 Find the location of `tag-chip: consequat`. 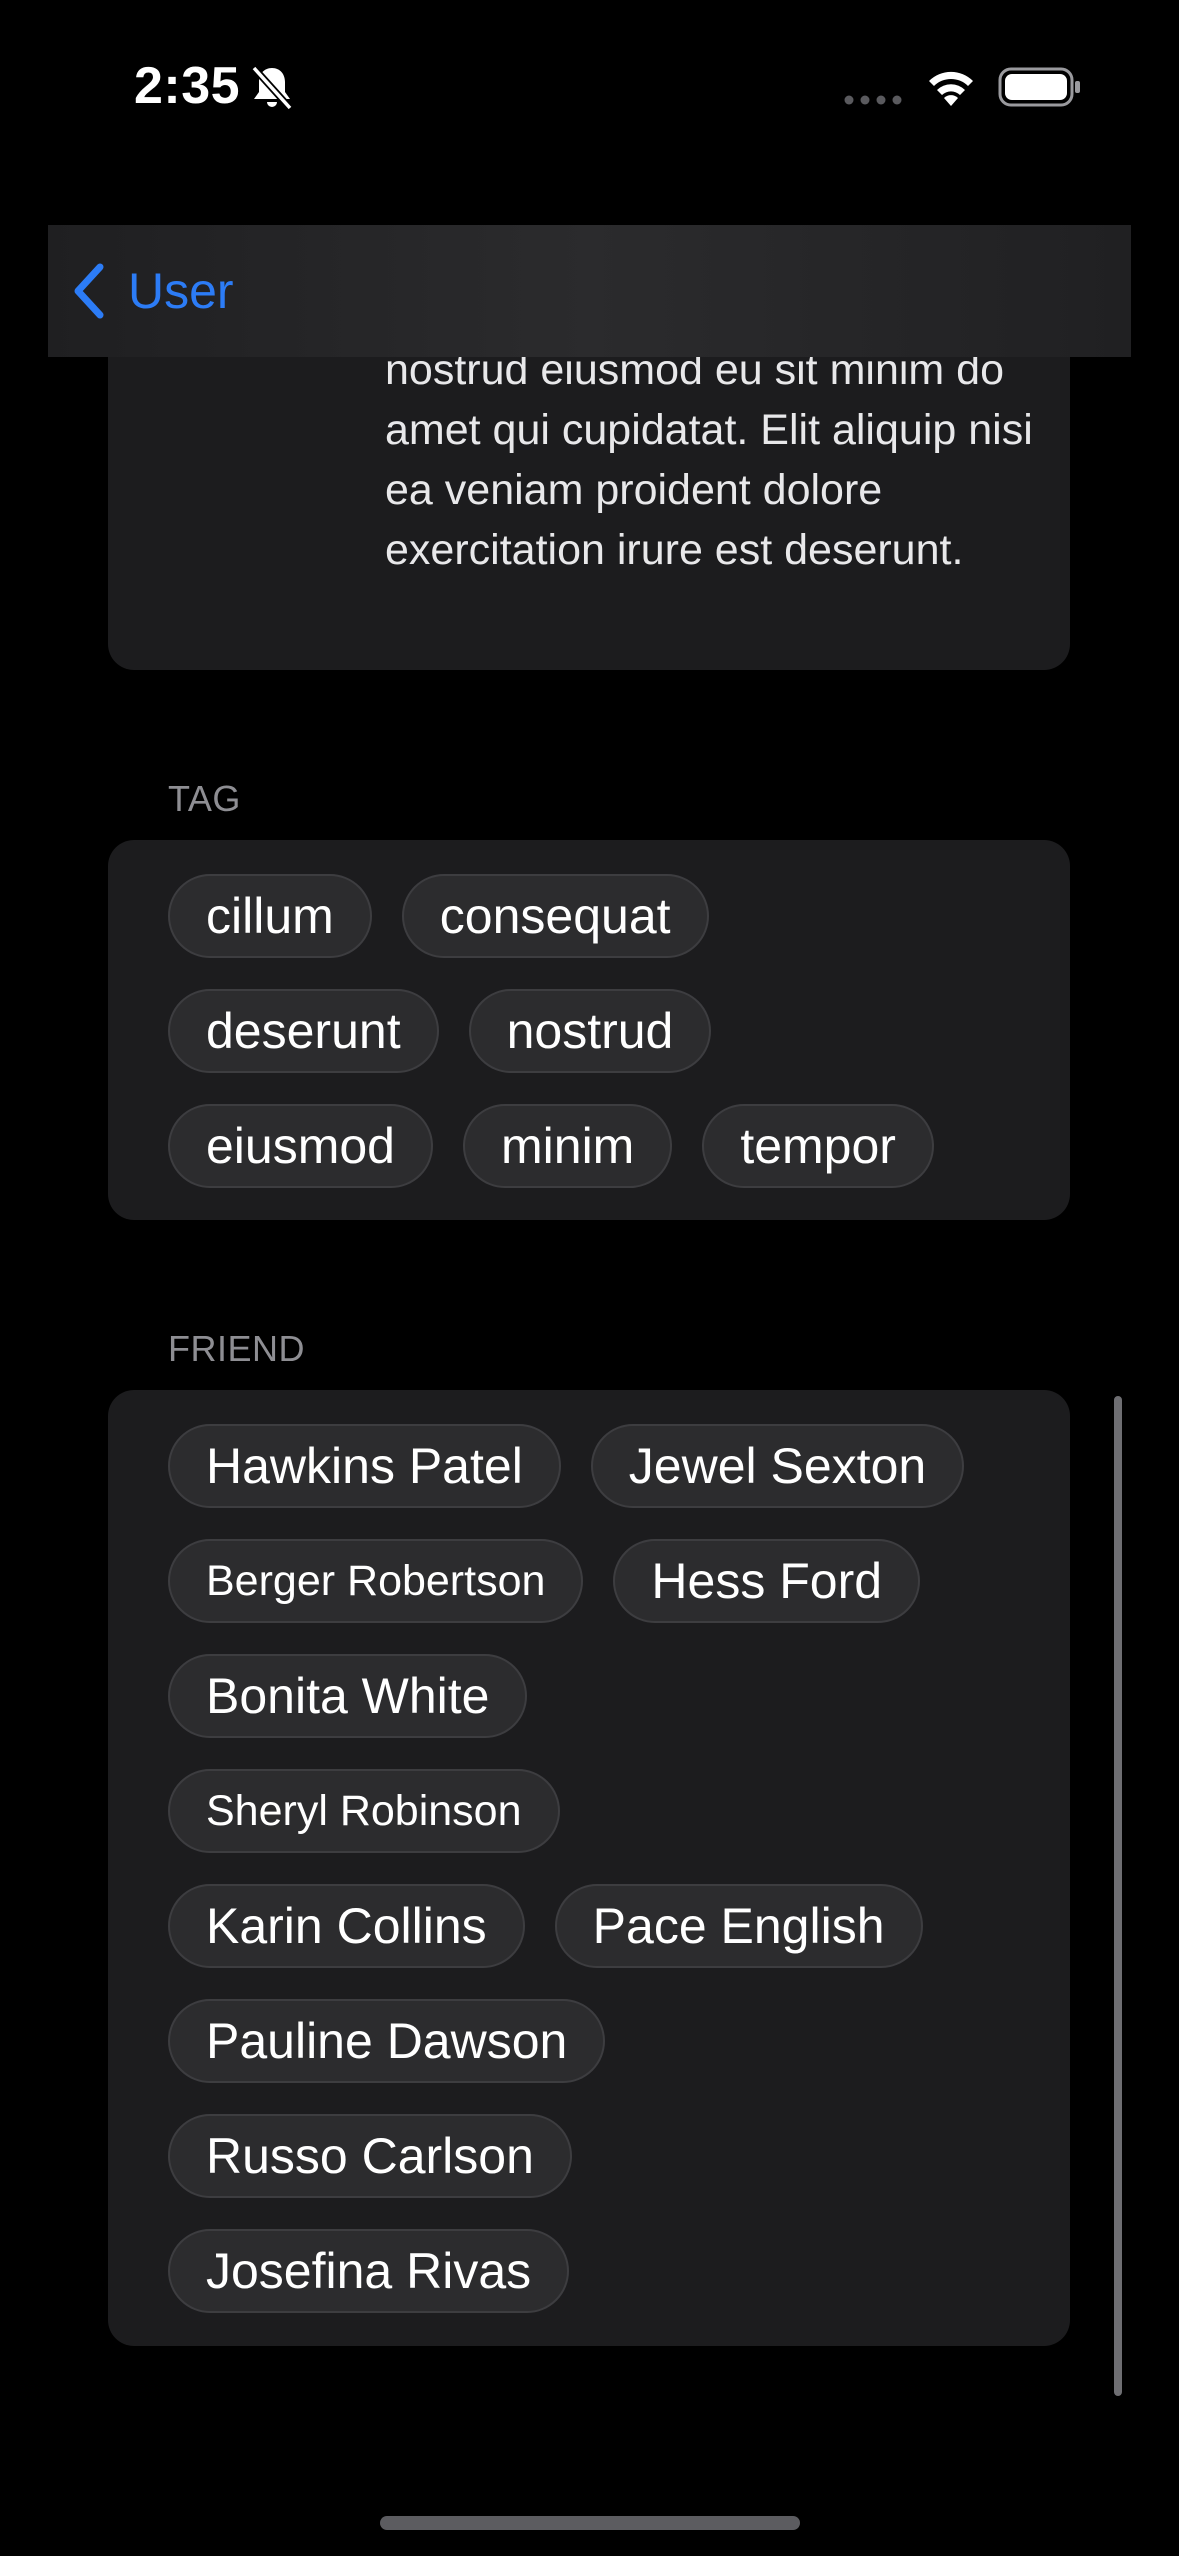

tag-chip: consequat is located at coordinates (555, 916).